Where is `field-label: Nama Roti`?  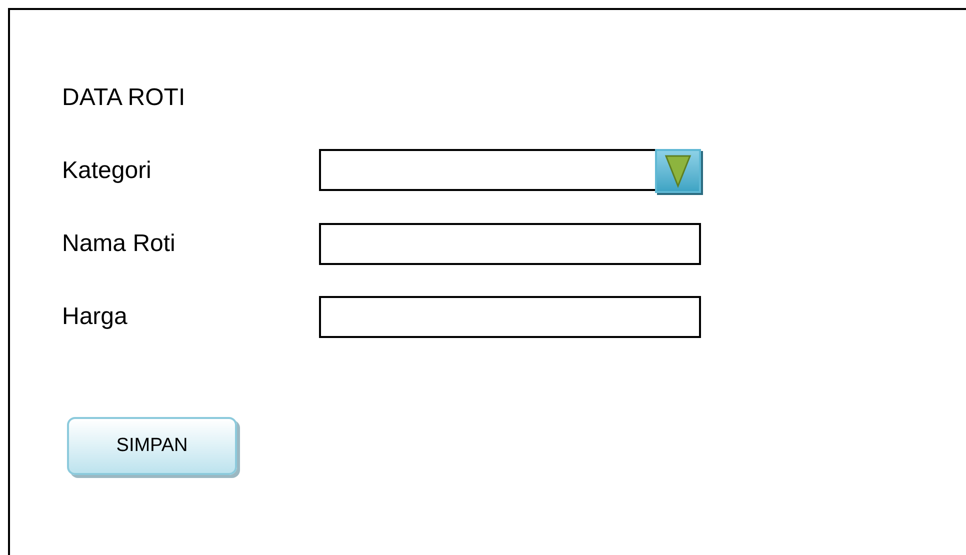
field-label: Nama Roti is located at coordinates (119, 244).